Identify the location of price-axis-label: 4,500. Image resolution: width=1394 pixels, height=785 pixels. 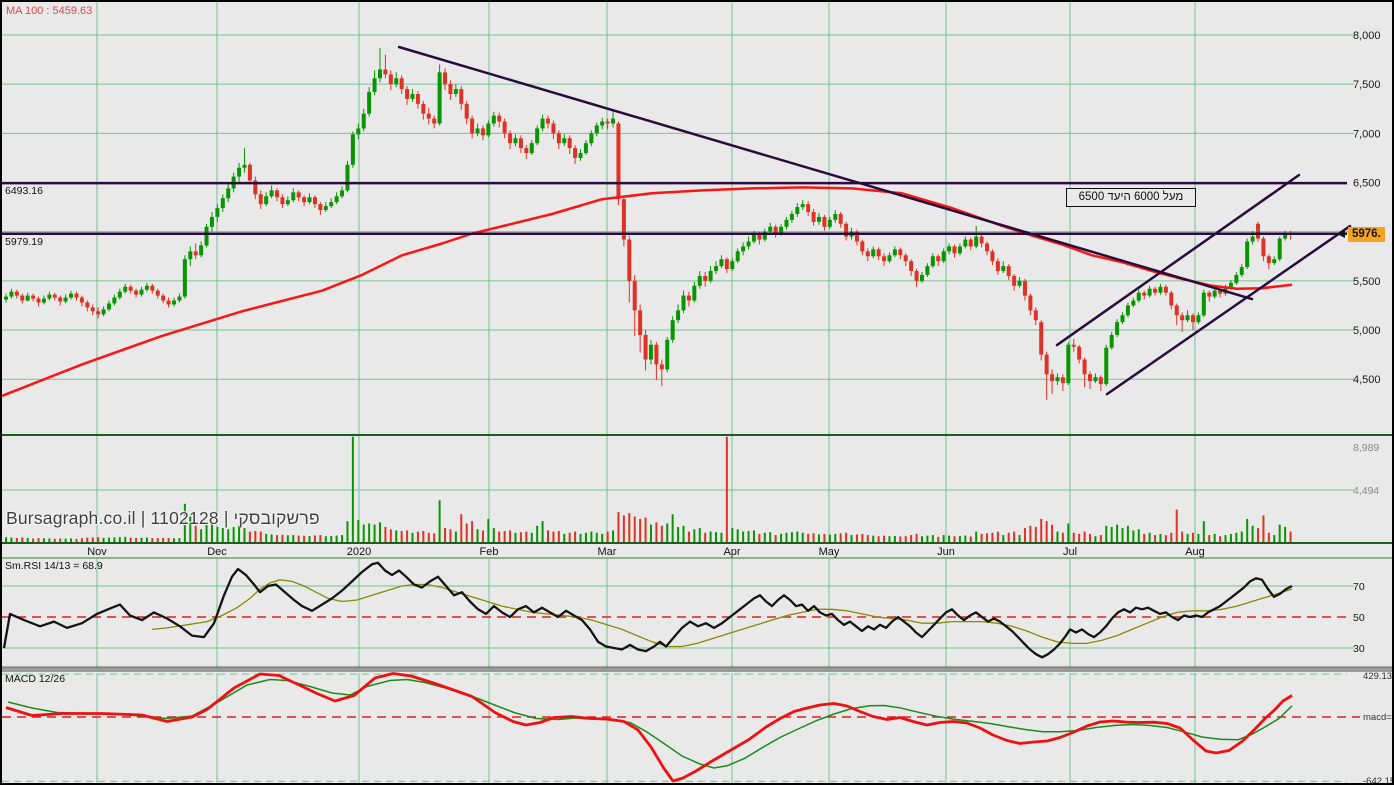
(1367, 380).